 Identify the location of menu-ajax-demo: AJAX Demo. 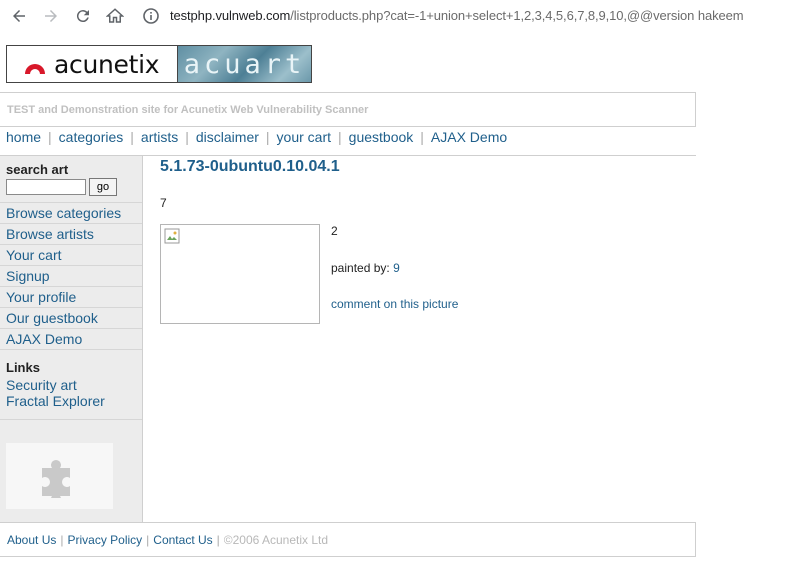
(469, 137).